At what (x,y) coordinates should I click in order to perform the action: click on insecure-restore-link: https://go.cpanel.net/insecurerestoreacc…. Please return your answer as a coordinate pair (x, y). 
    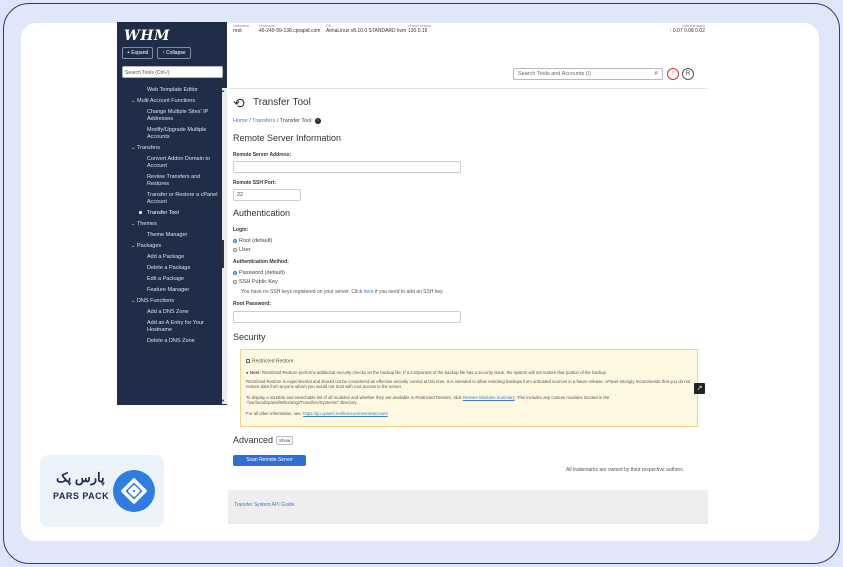
    Looking at the image, I should click on (345, 413).